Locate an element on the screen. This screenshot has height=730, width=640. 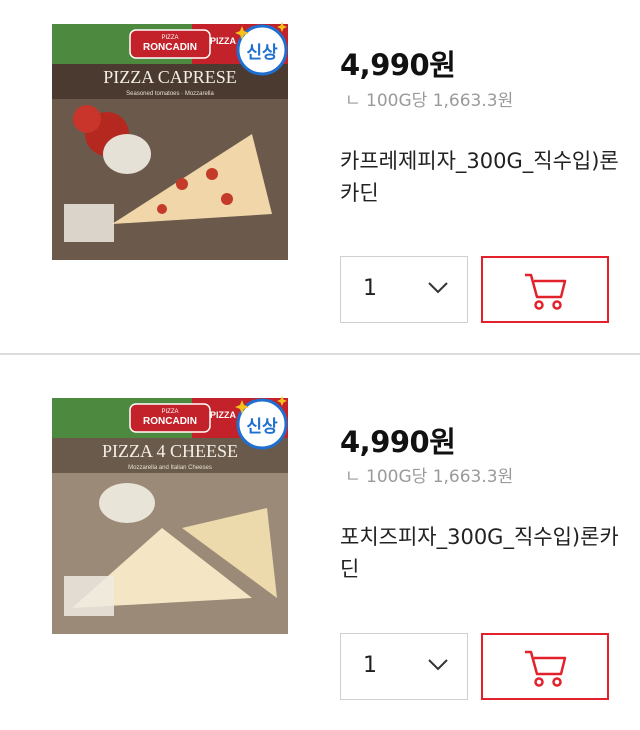
svg-text: Mozzarella and Italian Cheeses is located at coordinates (170, 468).